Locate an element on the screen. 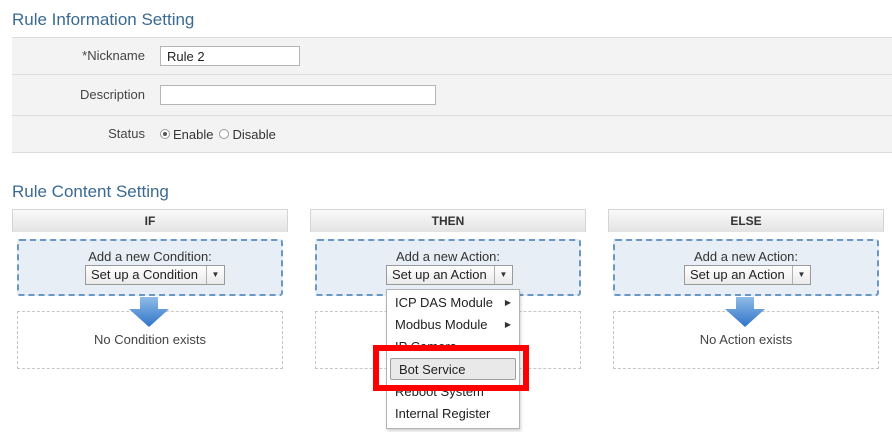 This screenshot has width=892, height=432. menu-item-label: Internal Register is located at coordinates (443, 413).